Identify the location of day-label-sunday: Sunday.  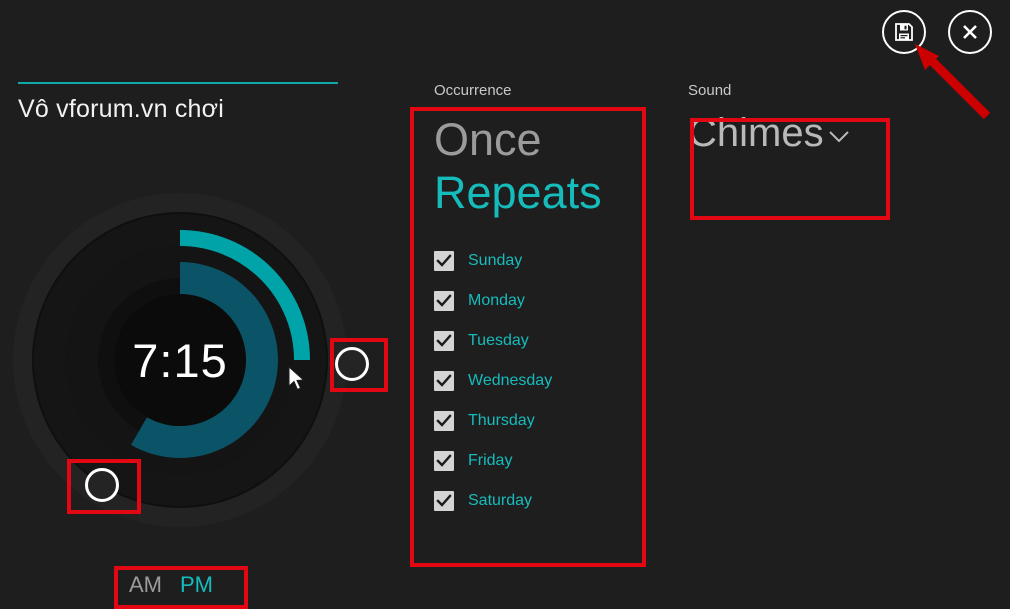
(495, 261).